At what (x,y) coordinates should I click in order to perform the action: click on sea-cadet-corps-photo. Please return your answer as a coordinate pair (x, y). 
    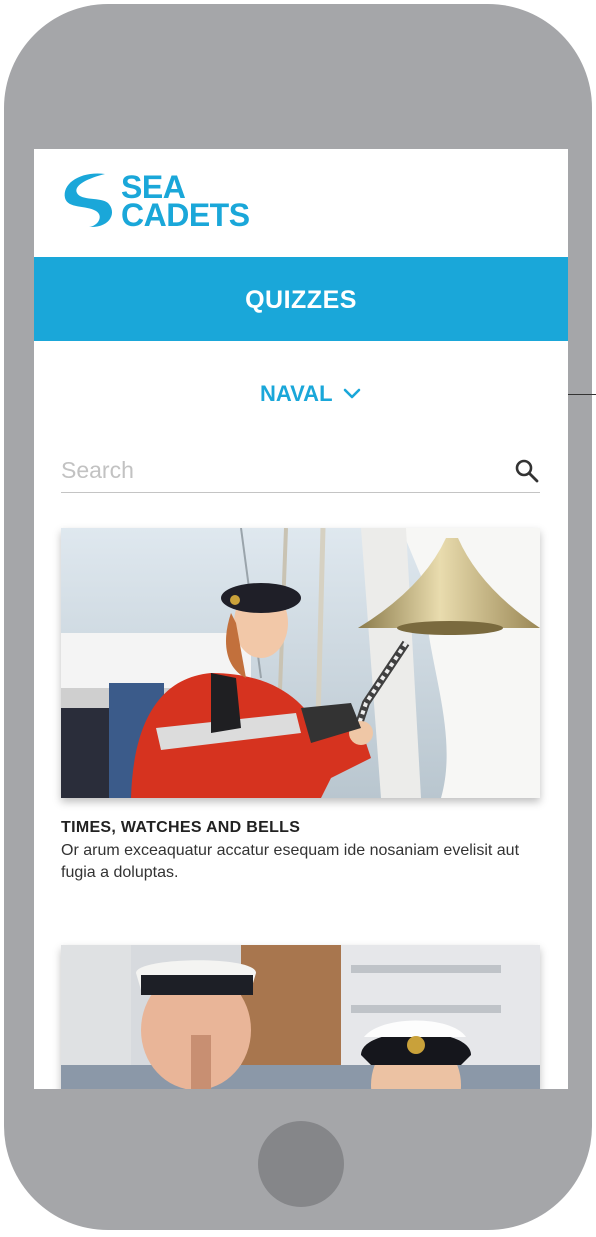
    Looking at the image, I should click on (300, 1017).